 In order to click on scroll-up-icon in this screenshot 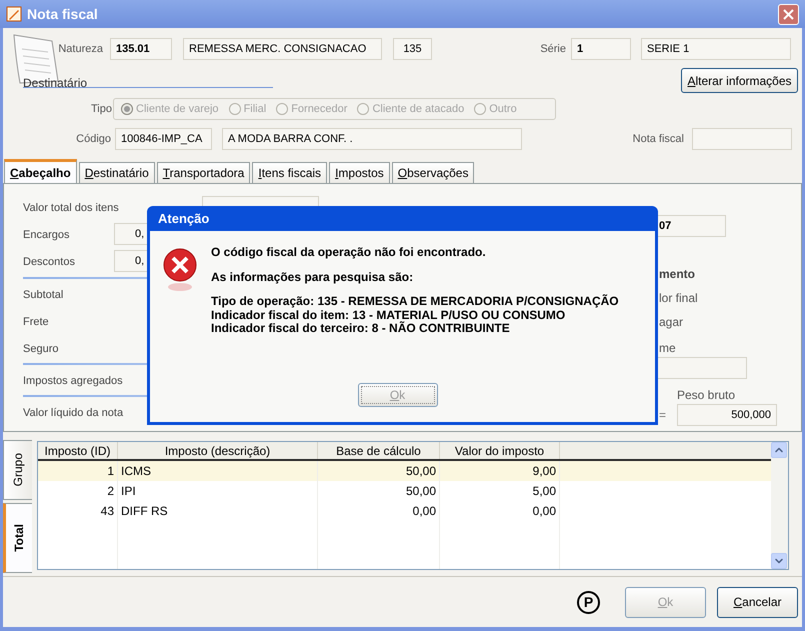, I will do `click(779, 450)`.